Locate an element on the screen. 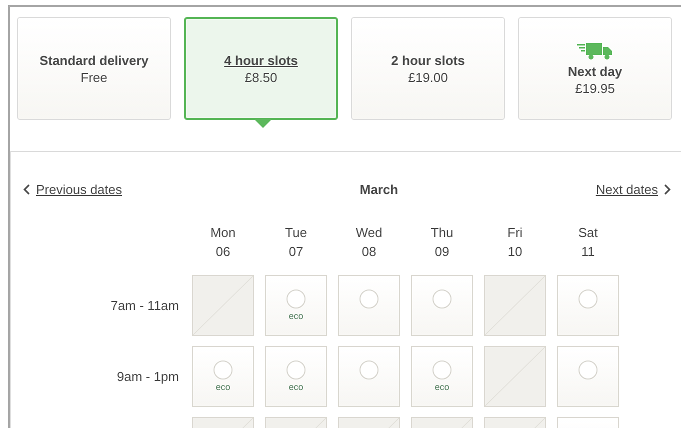 The width and height of the screenshot is (681, 428). delivery-option: Standard delivery Free is located at coordinates (94, 68).